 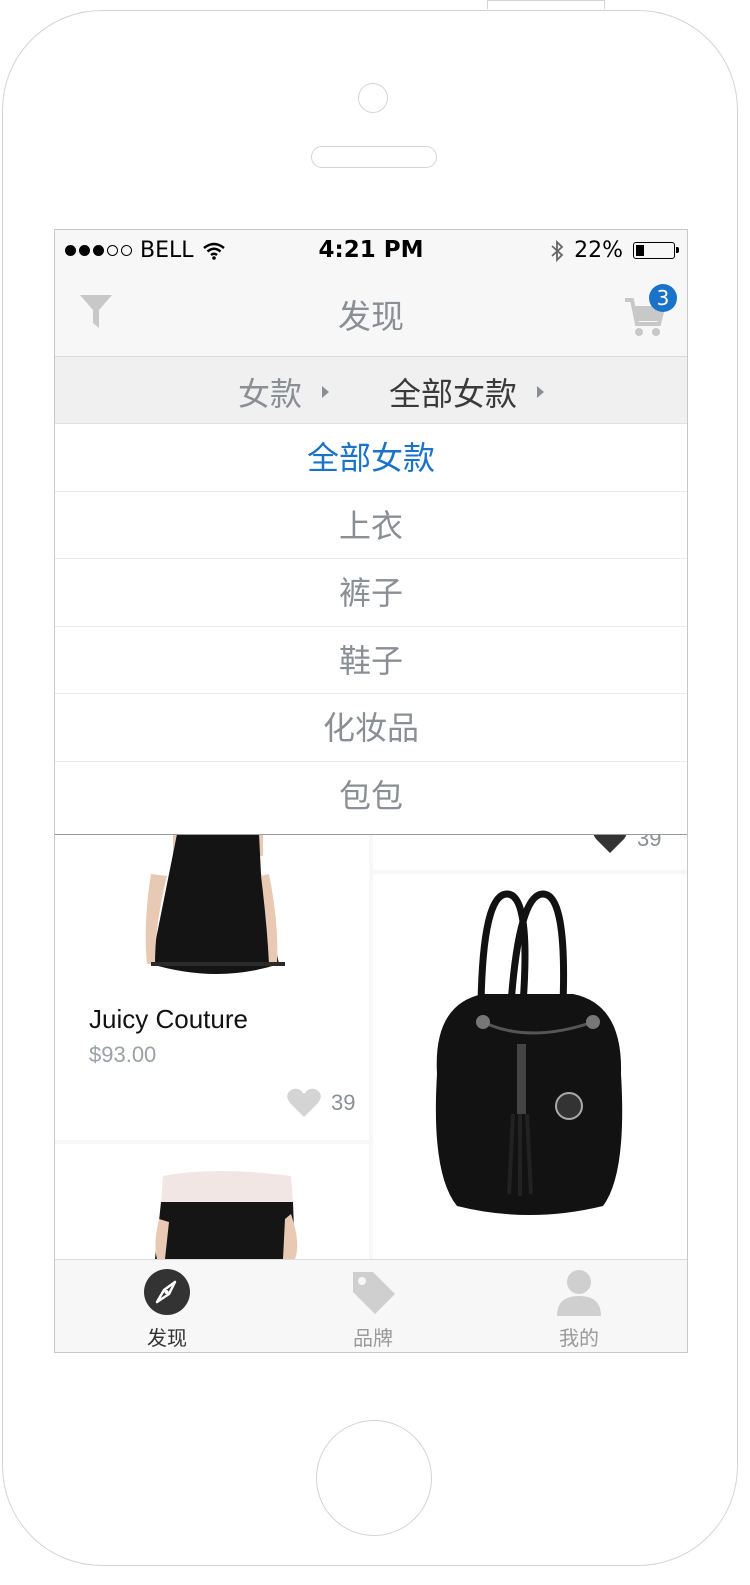 What do you see at coordinates (453, 394) in the screenshot?
I see `breadcrumb-level2-label: 全部女款` at bounding box center [453, 394].